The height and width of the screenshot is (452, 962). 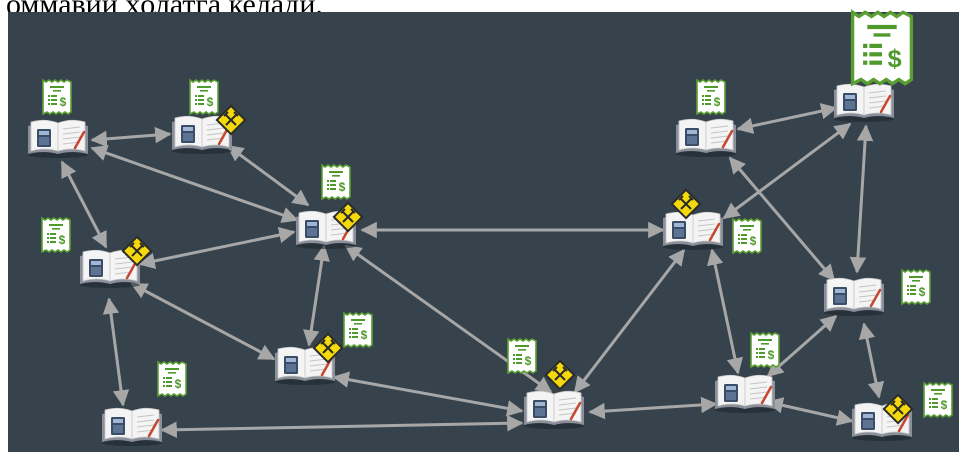 What do you see at coordinates (560, 375) in the screenshot?
I see `road-work-sign-icon` at bounding box center [560, 375].